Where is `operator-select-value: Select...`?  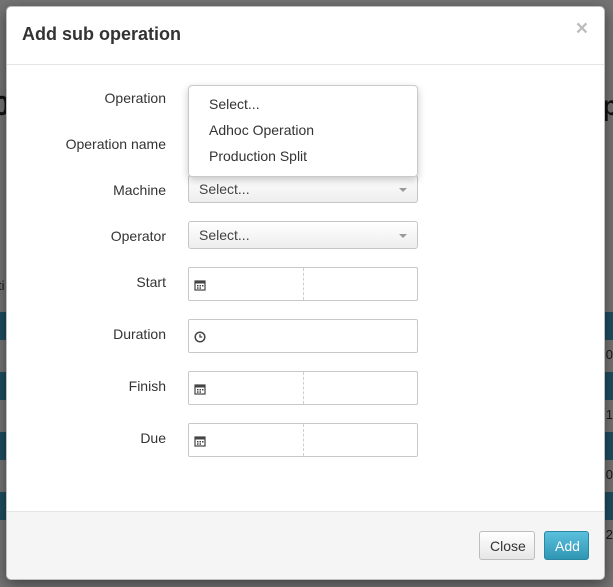 operator-select-value: Select... is located at coordinates (224, 235).